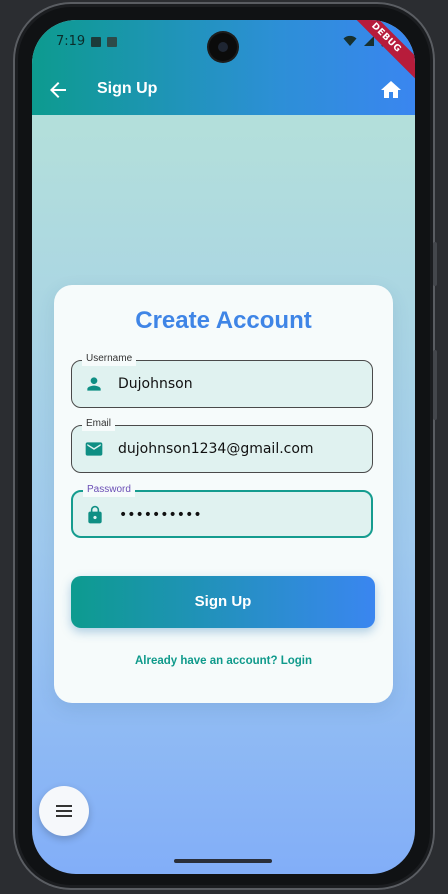  I want to click on arrow-back-icon, so click(58, 90).